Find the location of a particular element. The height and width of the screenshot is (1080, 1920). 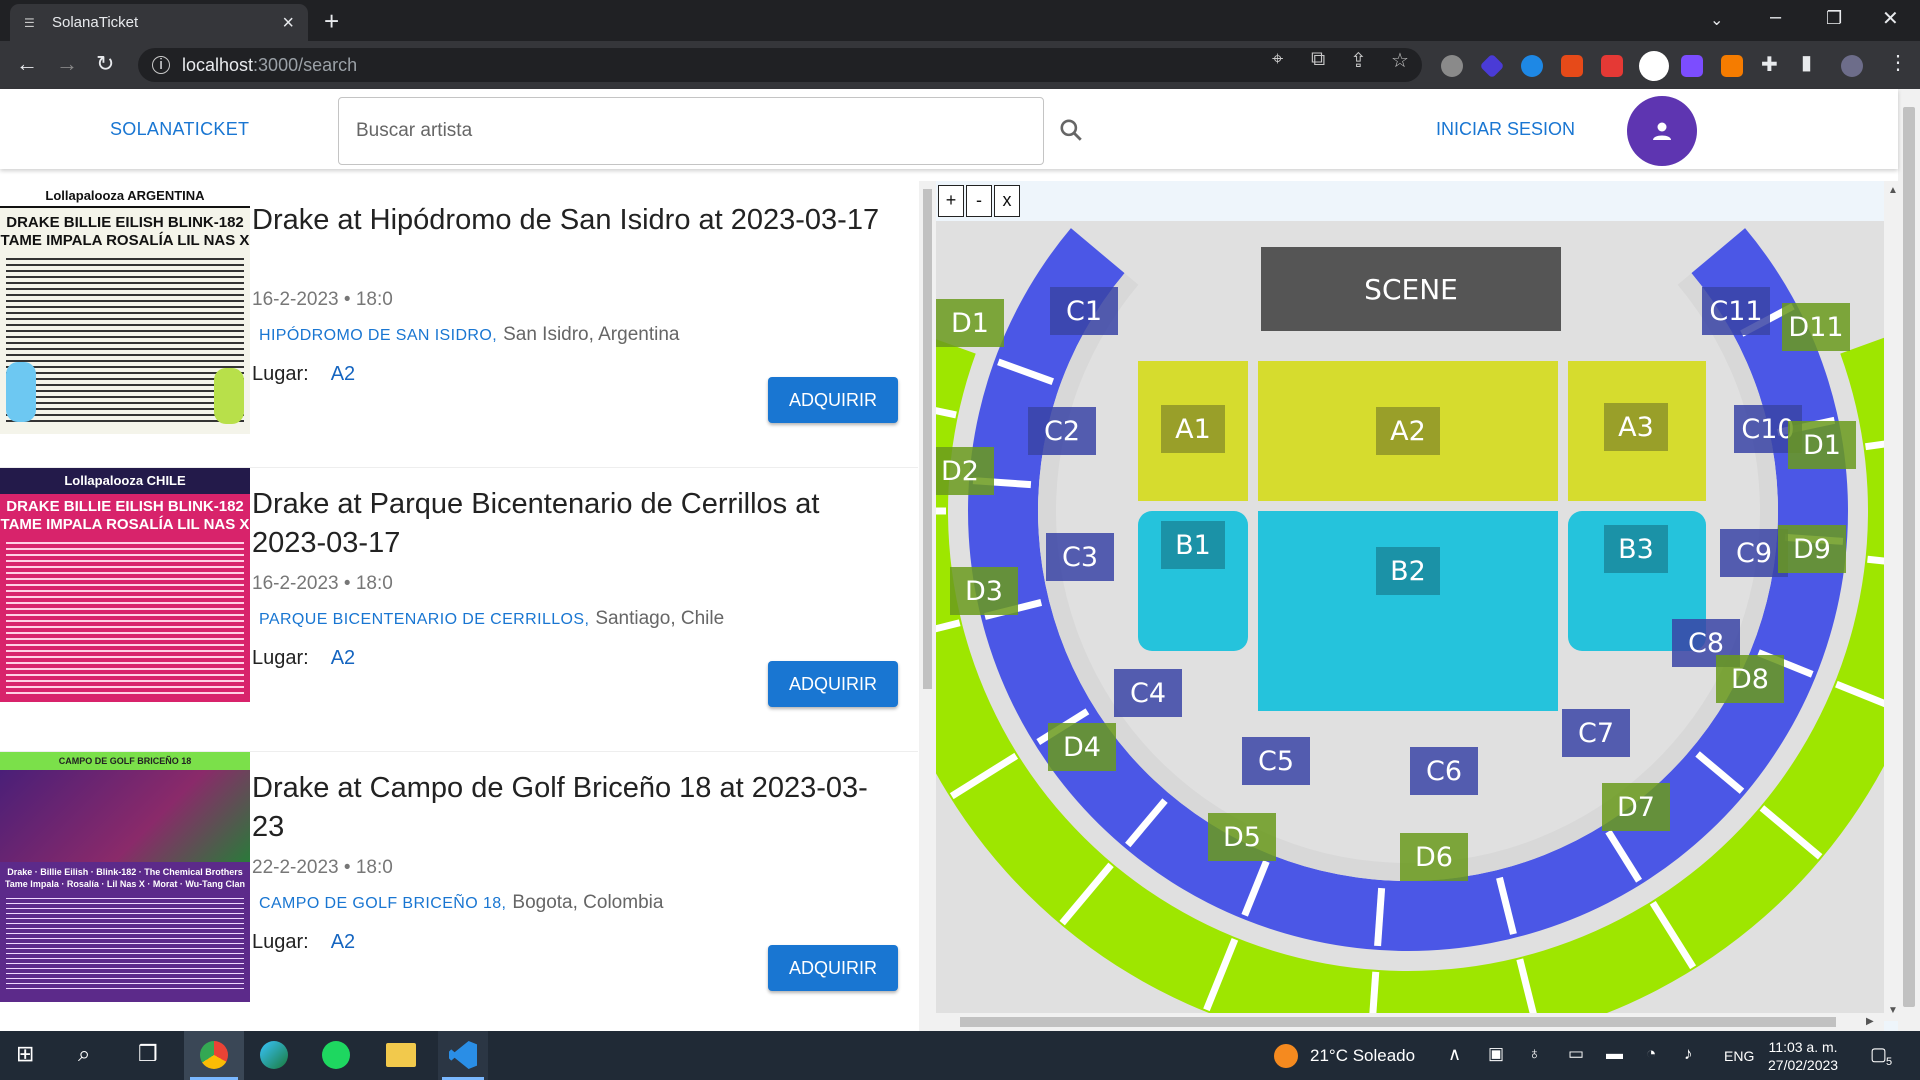

side-panel-icon: ▮ is located at coordinates (1806, 62).